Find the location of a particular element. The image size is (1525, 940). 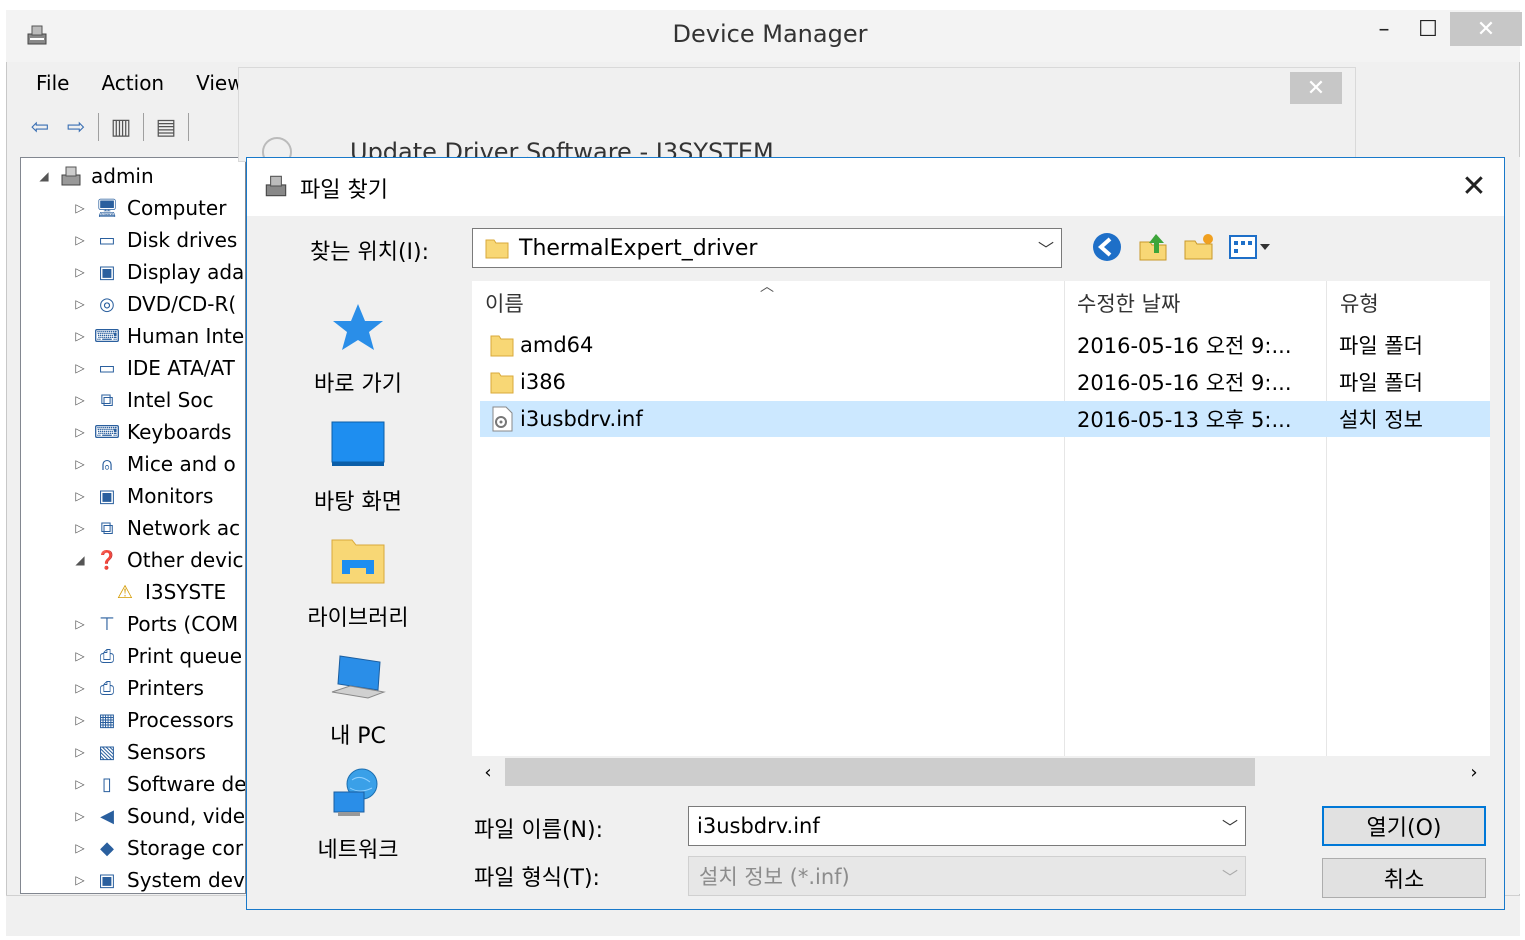

tree-item: ▷ ▭ Disk drives is located at coordinates (154, 240).